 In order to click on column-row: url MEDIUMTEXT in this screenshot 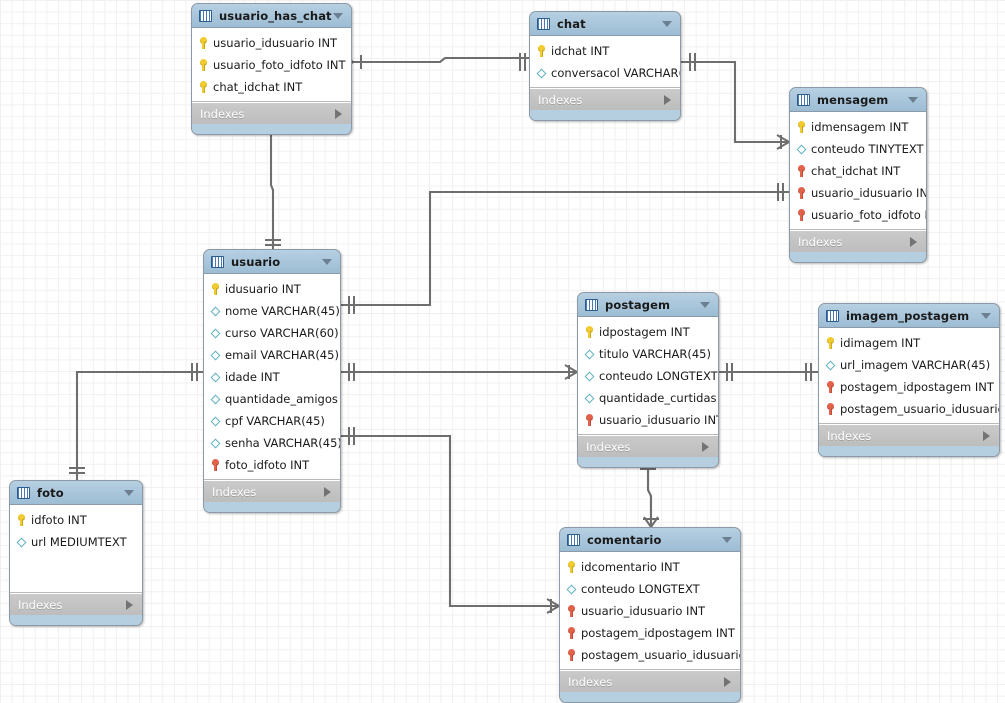, I will do `click(76, 542)`.